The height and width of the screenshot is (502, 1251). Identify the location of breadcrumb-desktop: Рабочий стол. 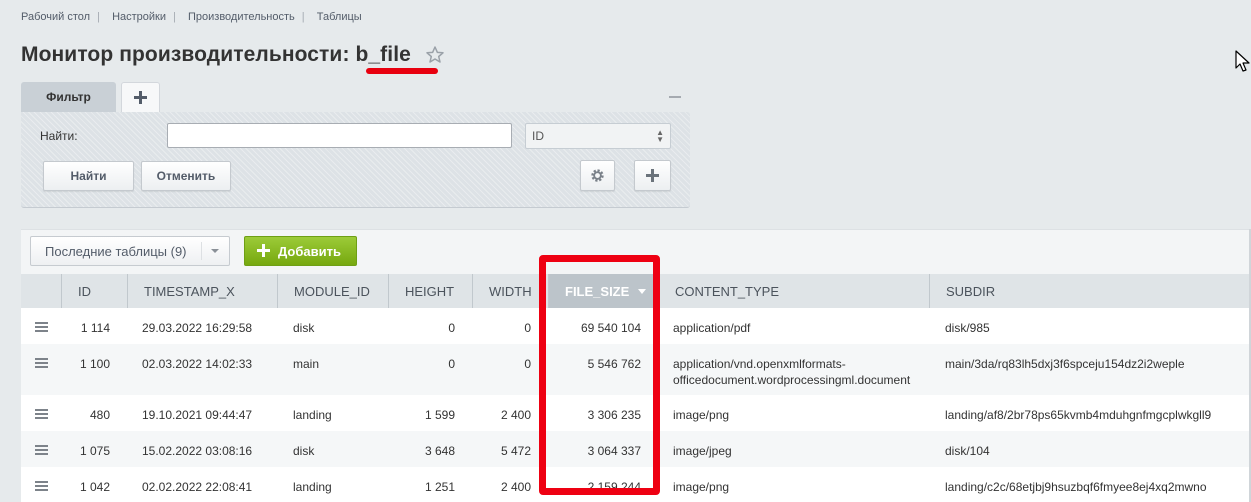
(55, 17).